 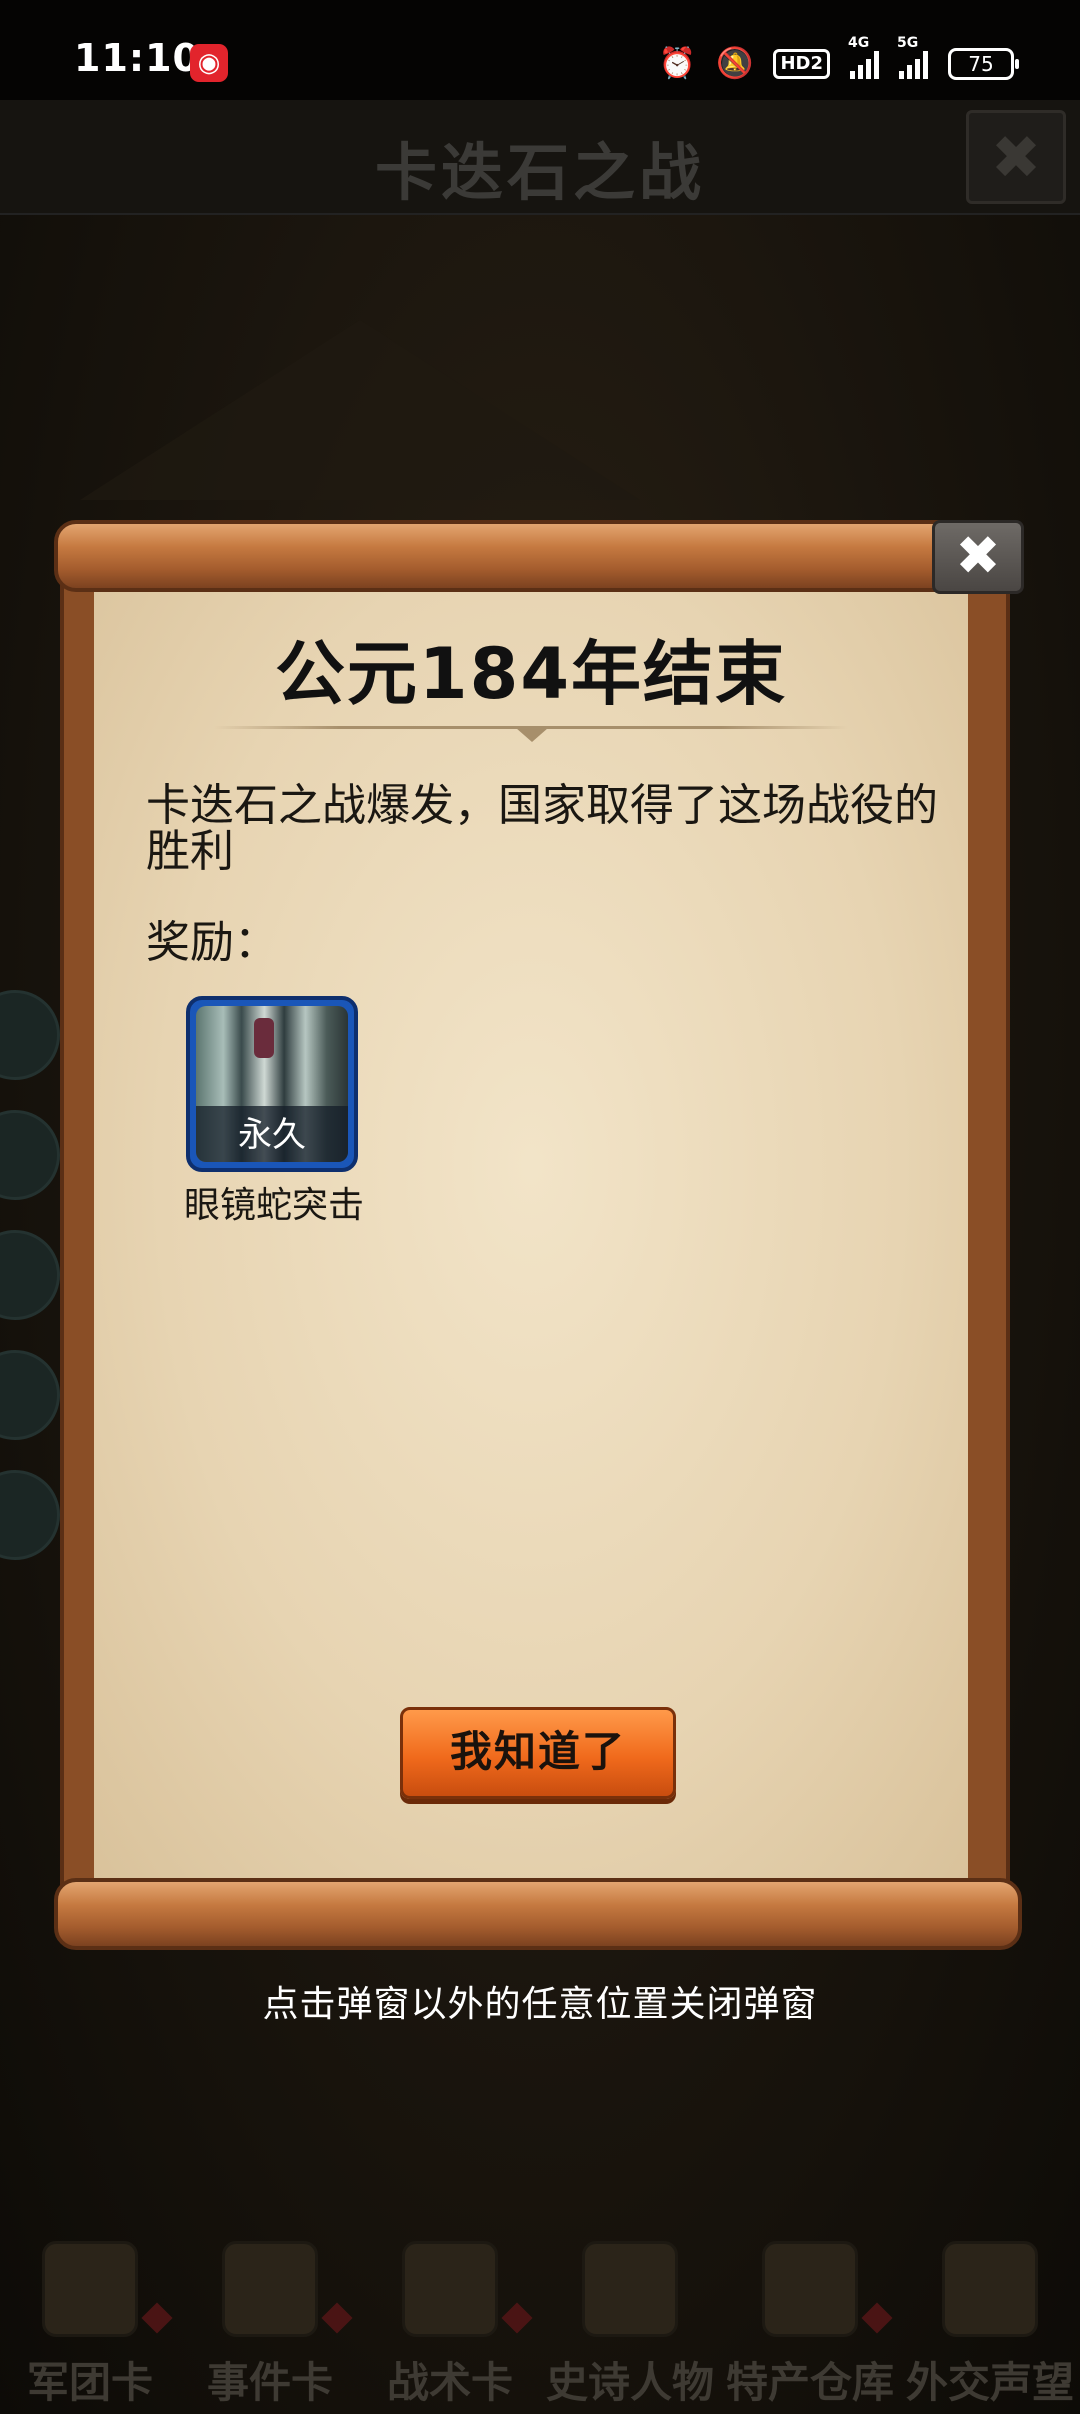 I want to click on signal-4g-icon: 4G, so click(x=863, y=57).